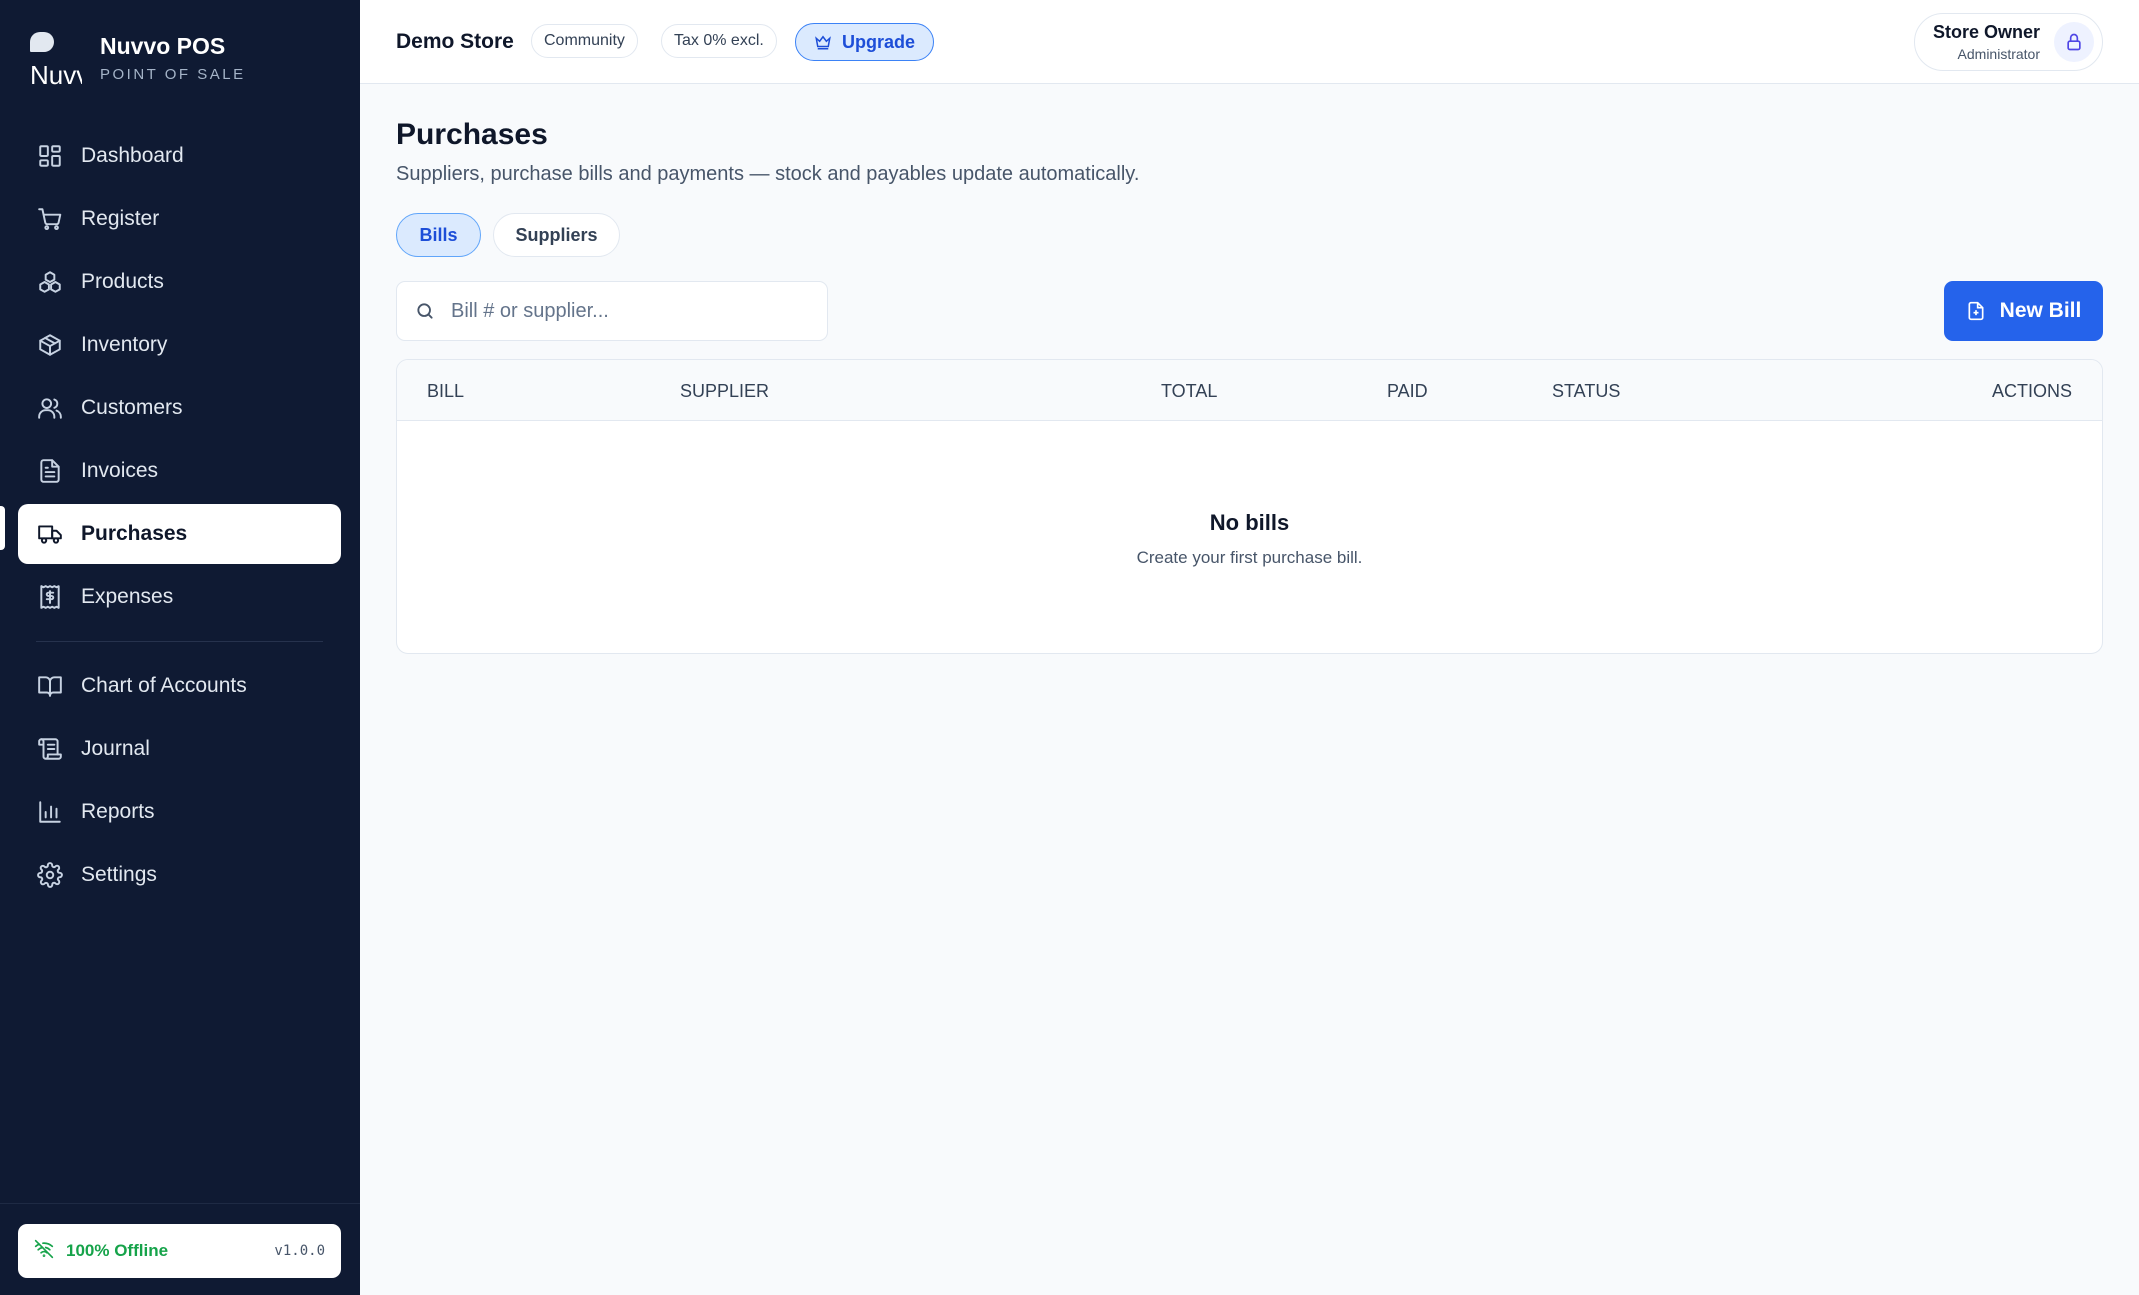  Describe the element at coordinates (118, 811) in the screenshot. I see `sidebar-item-label: Reports` at that location.